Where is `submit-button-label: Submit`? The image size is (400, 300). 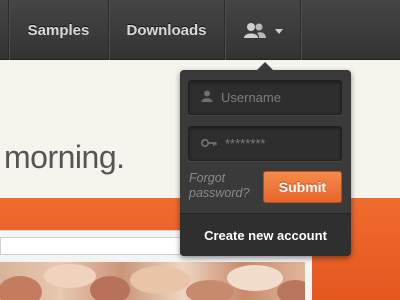
submit-button-label: Submit is located at coordinates (302, 187).